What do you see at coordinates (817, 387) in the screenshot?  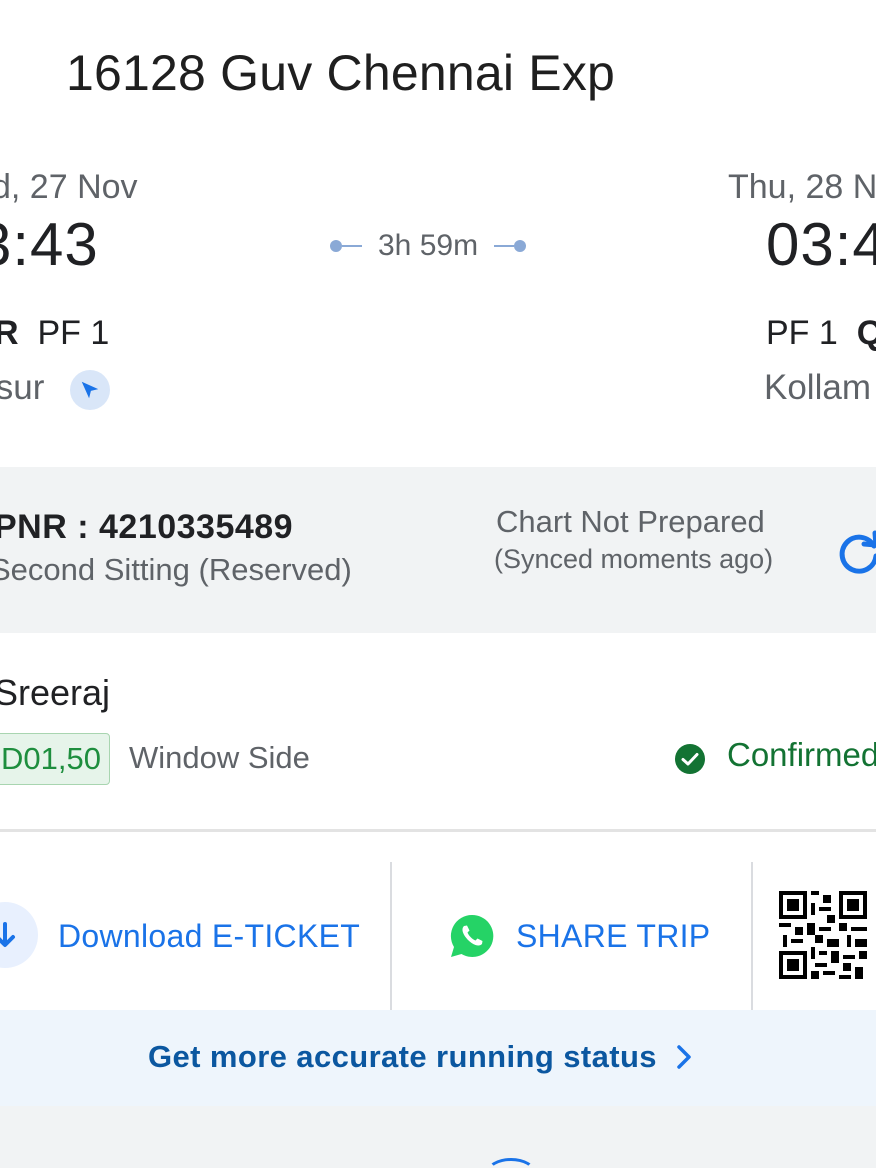 I see `arrival-station-name: Kollam` at bounding box center [817, 387].